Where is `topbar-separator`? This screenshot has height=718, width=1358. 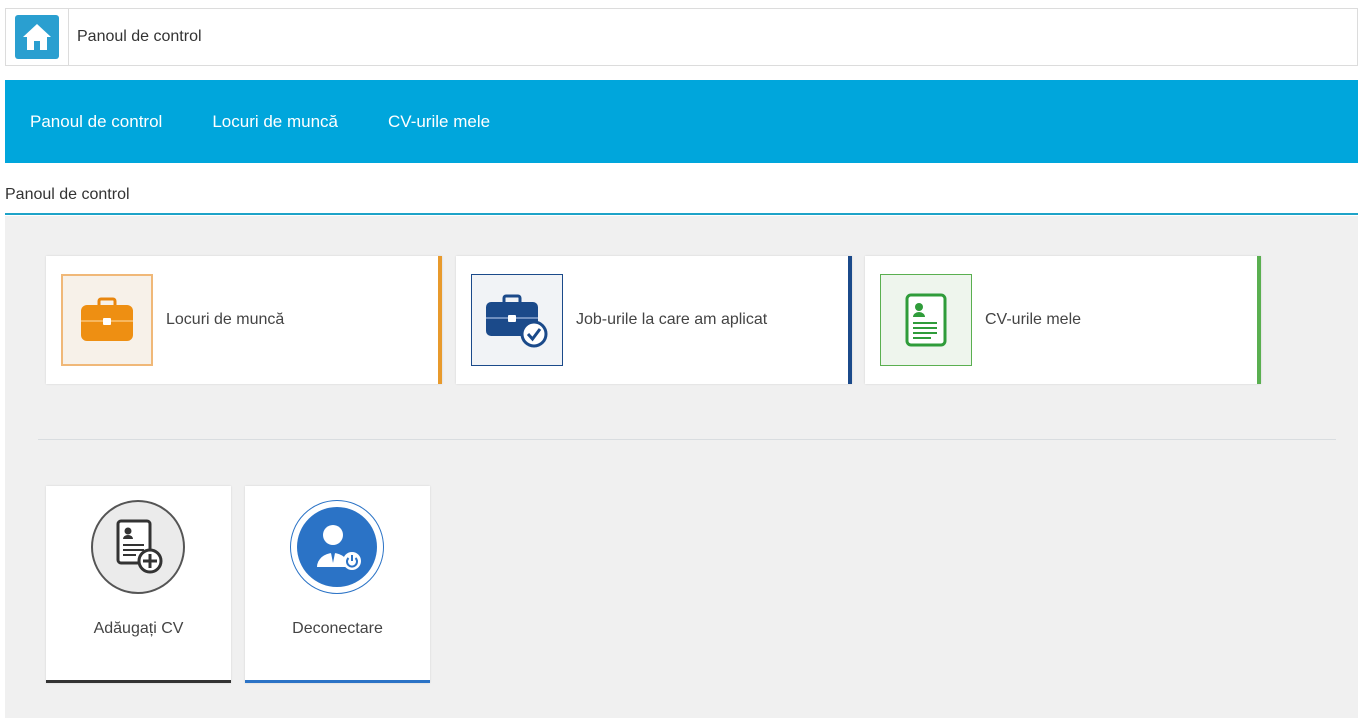 topbar-separator is located at coordinates (68, 37).